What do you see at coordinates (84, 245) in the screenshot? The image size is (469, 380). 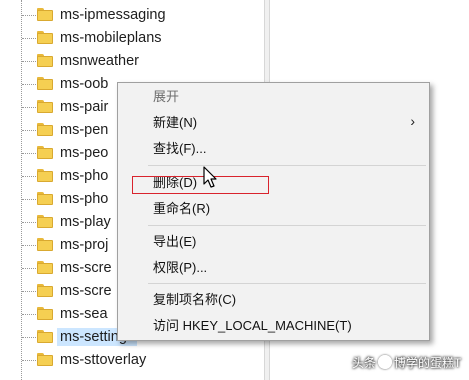 I see `tree-item-label: ms-proj` at bounding box center [84, 245].